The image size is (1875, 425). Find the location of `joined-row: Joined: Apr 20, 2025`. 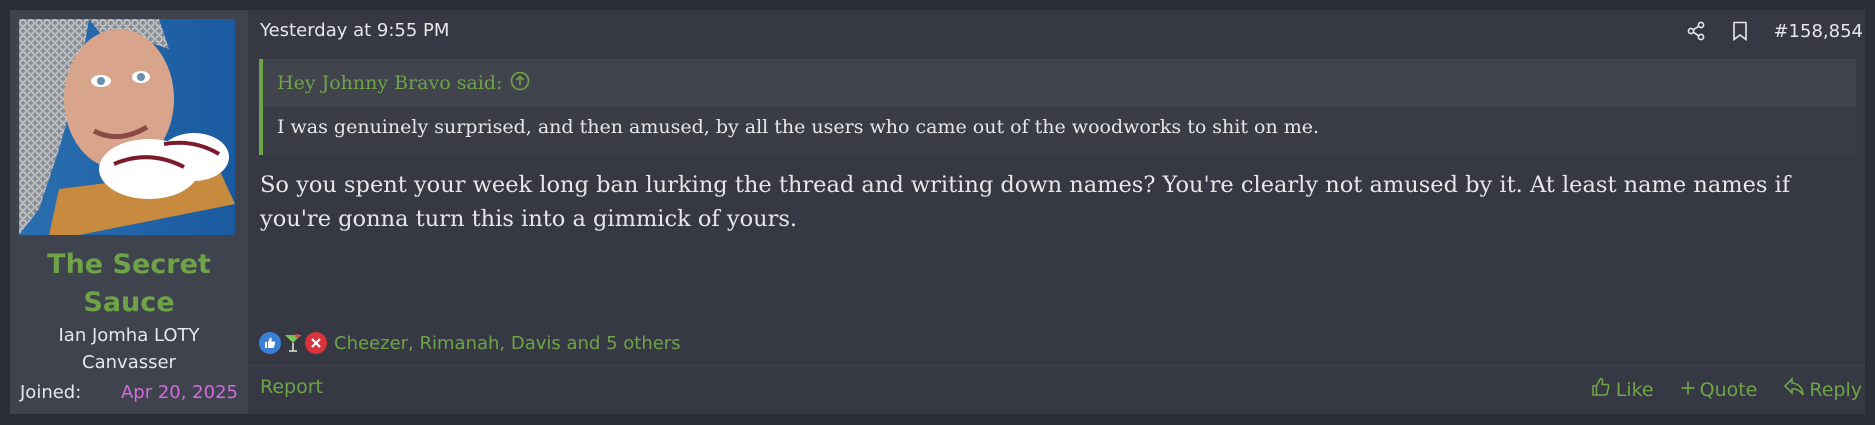

joined-row: Joined: Apr 20, 2025 is located at coordinates (129, 393).